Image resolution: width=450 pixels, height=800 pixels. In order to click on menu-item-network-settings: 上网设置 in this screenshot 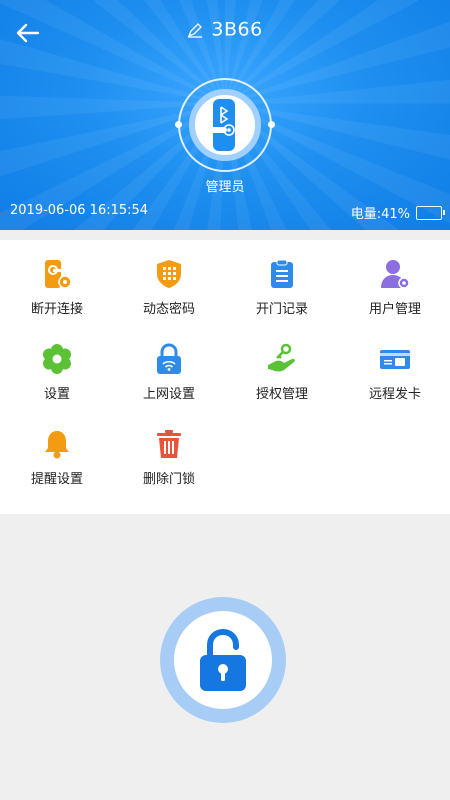, I will do `click(169, 365)`.